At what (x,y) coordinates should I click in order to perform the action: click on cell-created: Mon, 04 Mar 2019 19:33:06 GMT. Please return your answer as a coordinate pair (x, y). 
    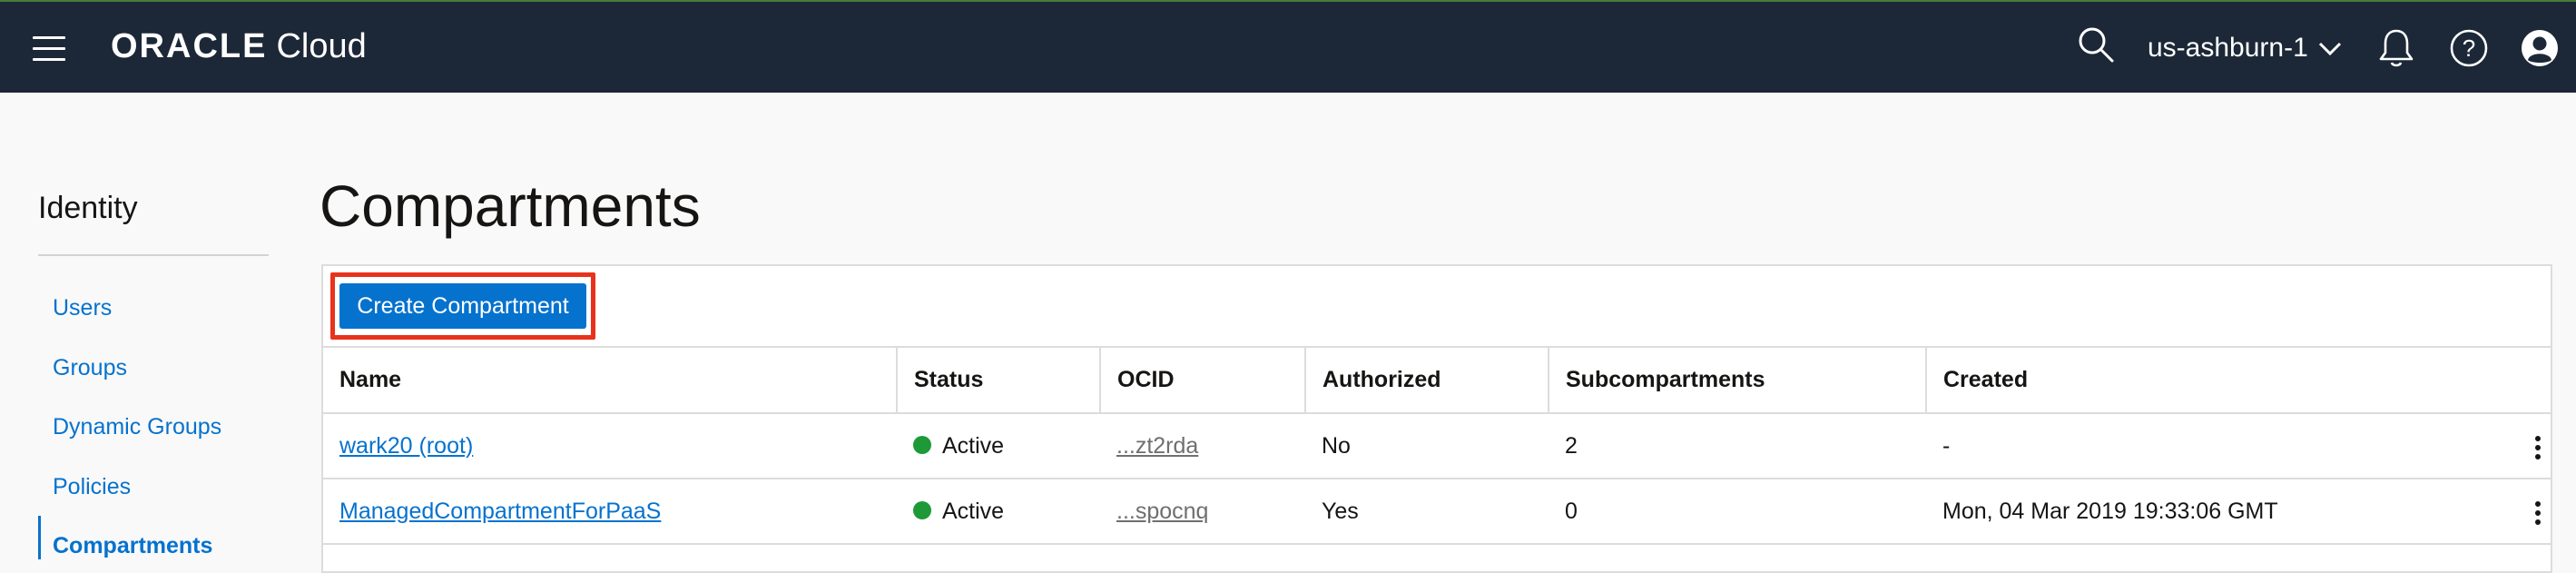
    Looking at the image, I should click on (2238, 512).